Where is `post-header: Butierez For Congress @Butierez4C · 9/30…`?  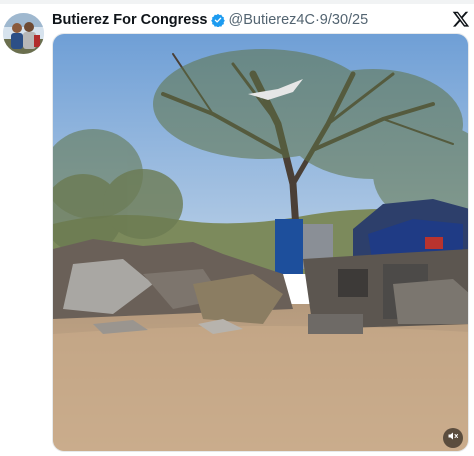
post-header: Butierez For Congress @Butierez4C · 9/30… is located at coordinates (210, 20).